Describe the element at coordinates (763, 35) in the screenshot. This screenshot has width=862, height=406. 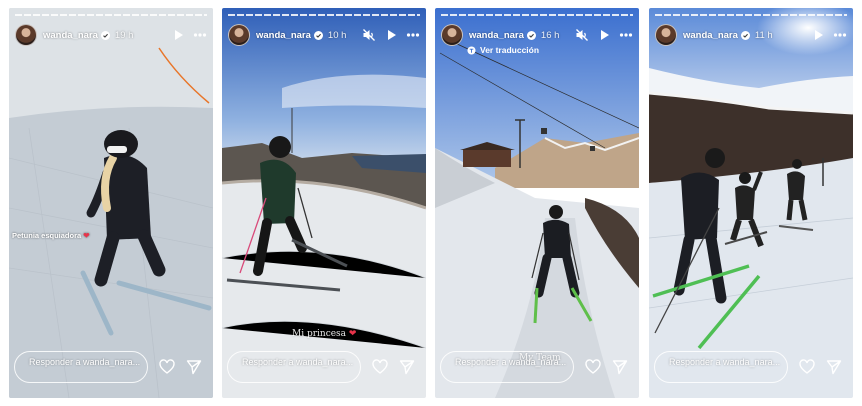
I see `post-time: 11 h` at that location.